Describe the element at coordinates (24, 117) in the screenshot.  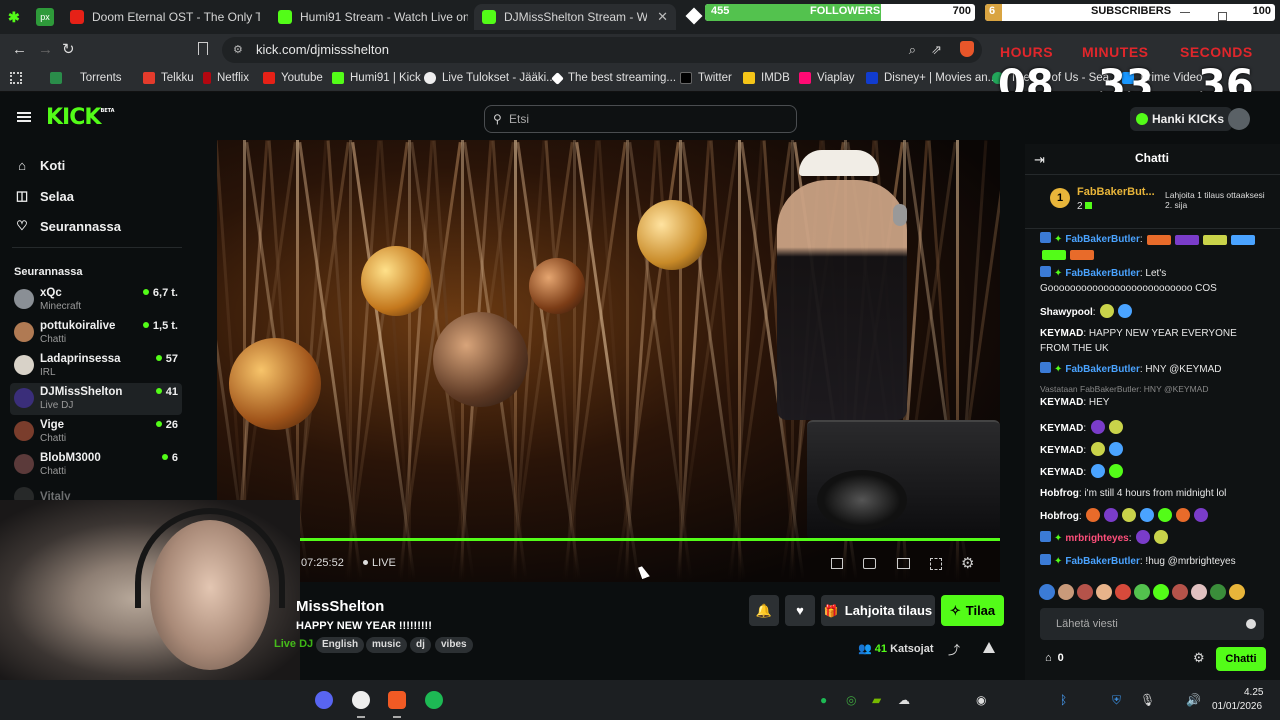
I see `hamburger-menu-icon` at that location.